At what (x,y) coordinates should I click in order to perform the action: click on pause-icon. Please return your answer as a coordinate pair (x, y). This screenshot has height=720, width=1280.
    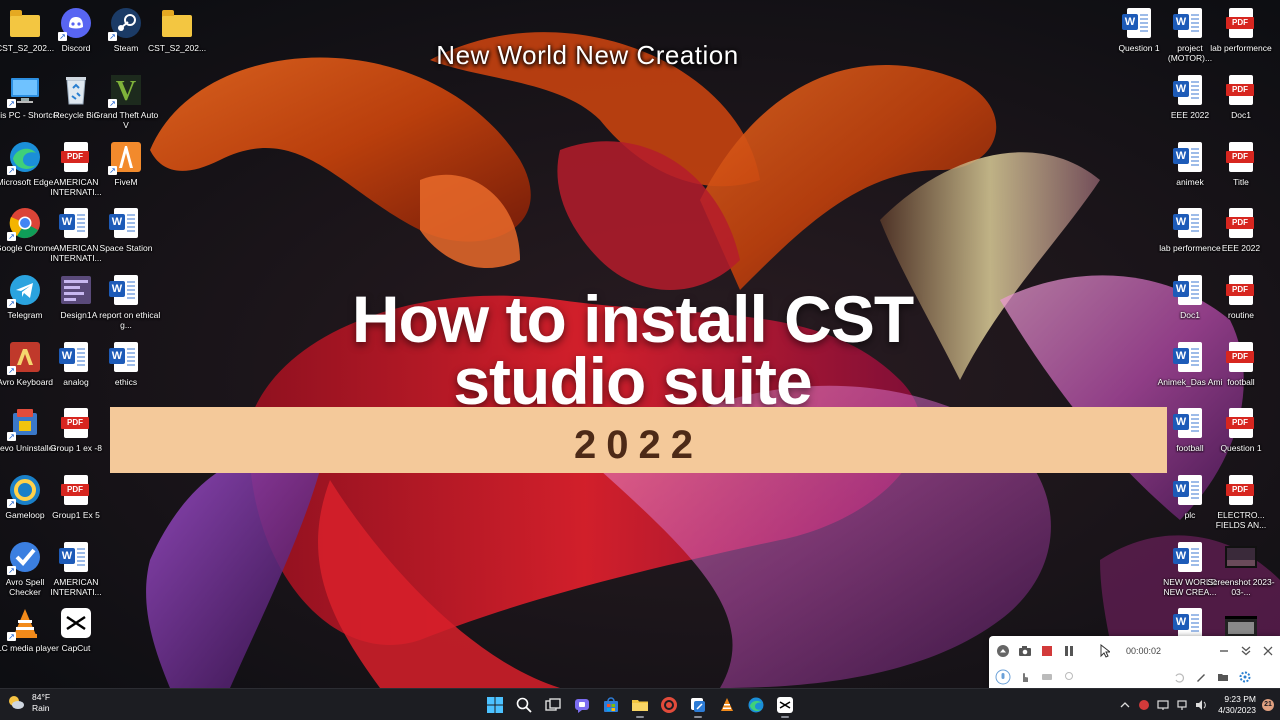
    Looking at the image, I should click on (1069, 651).